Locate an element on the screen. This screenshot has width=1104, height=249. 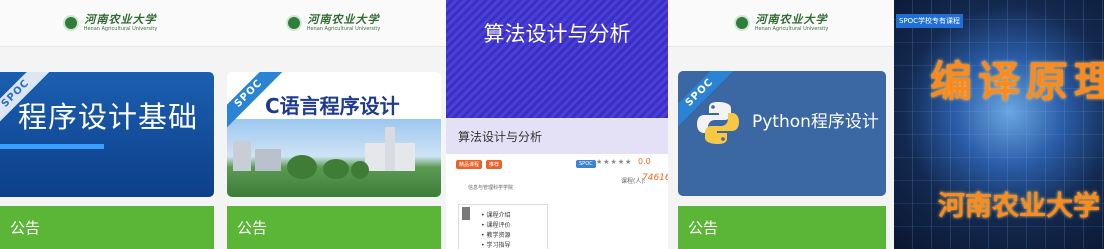
course-menu: 课程介绍 课程评价 教学资源 学习指导 is located at coordinates (503, 226).